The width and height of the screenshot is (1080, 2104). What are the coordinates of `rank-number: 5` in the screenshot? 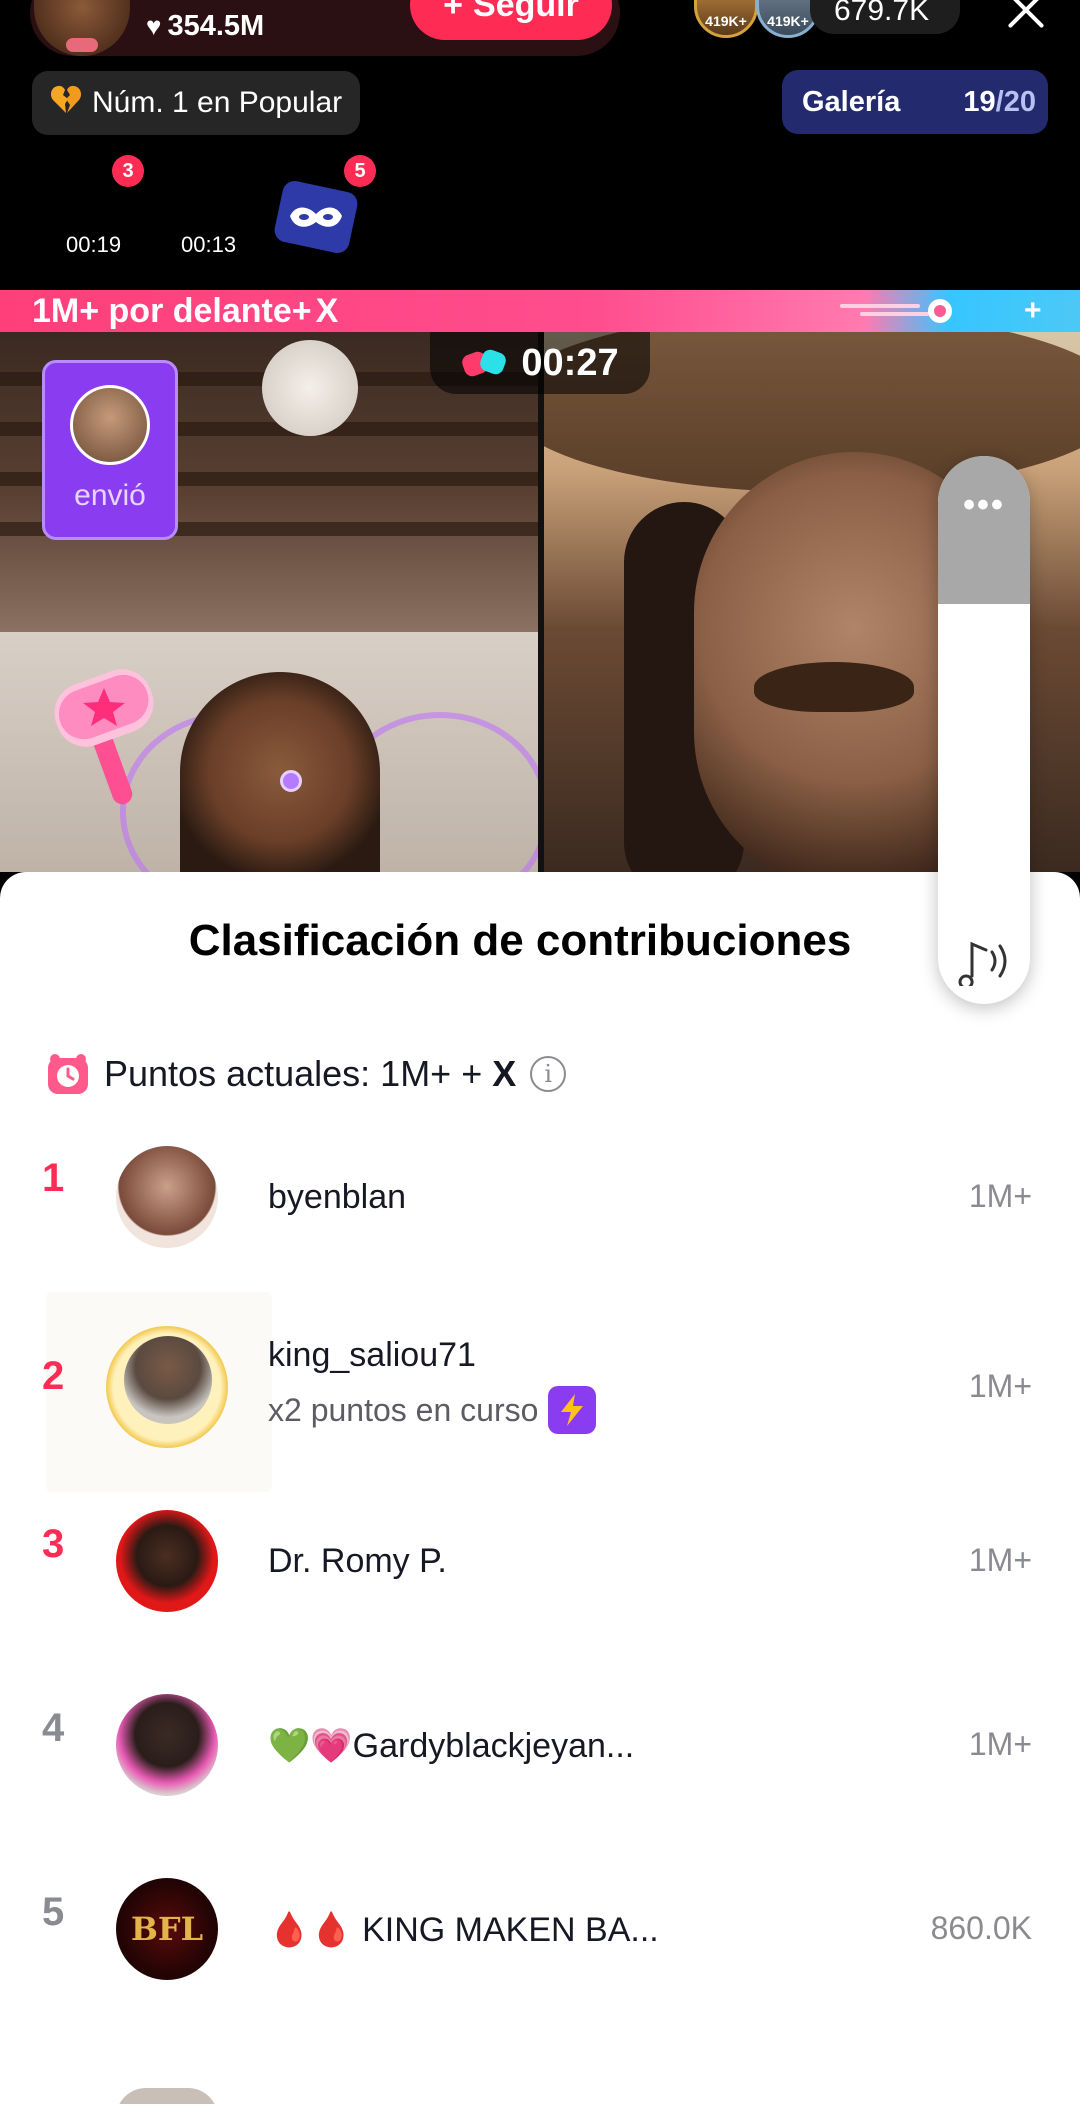 It's located at (53, 1912).